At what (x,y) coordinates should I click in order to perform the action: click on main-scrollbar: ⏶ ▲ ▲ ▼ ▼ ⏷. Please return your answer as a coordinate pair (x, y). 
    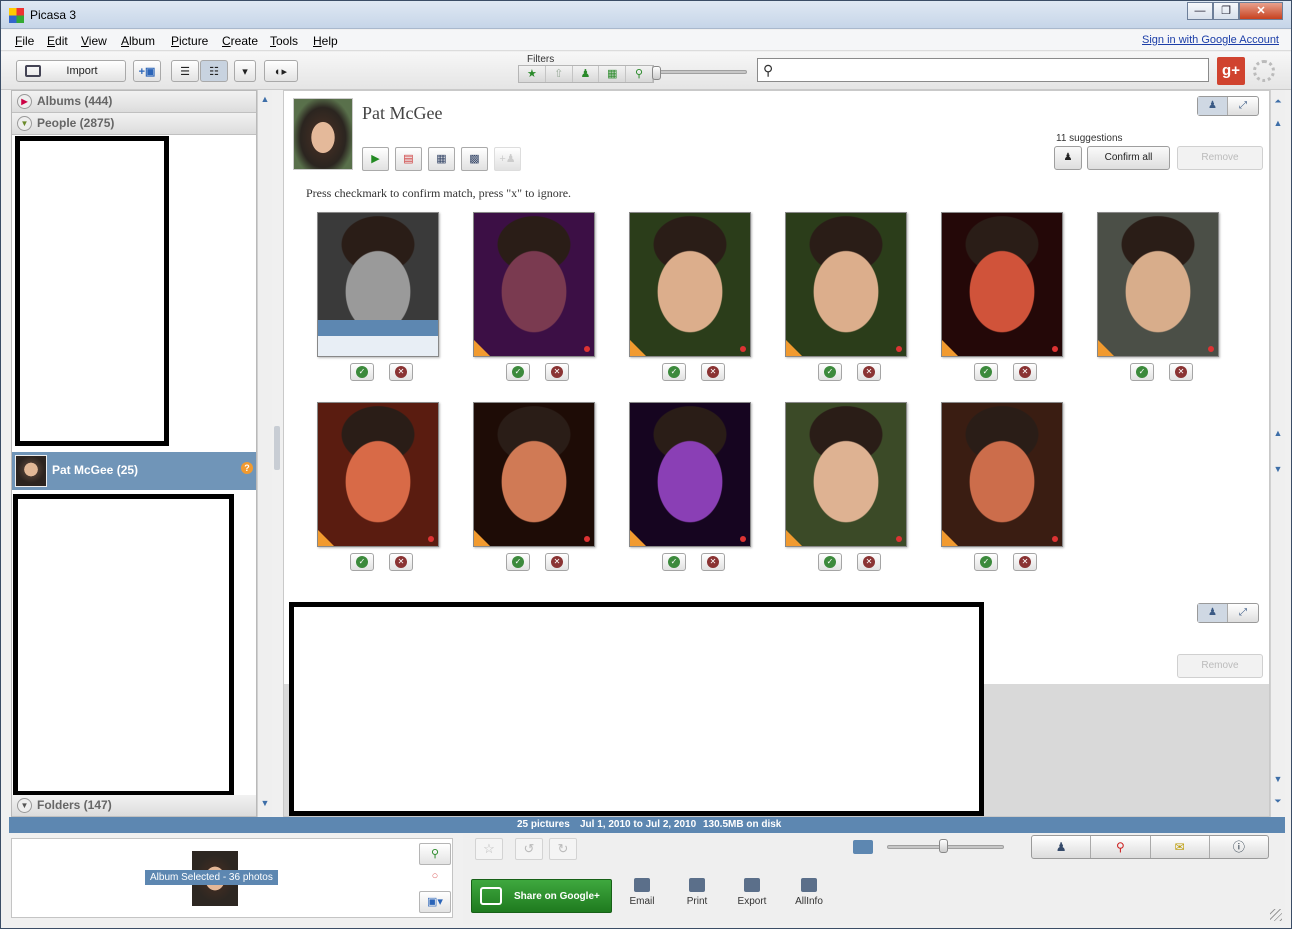
    Looking at the image, I should click on (1277, 453).